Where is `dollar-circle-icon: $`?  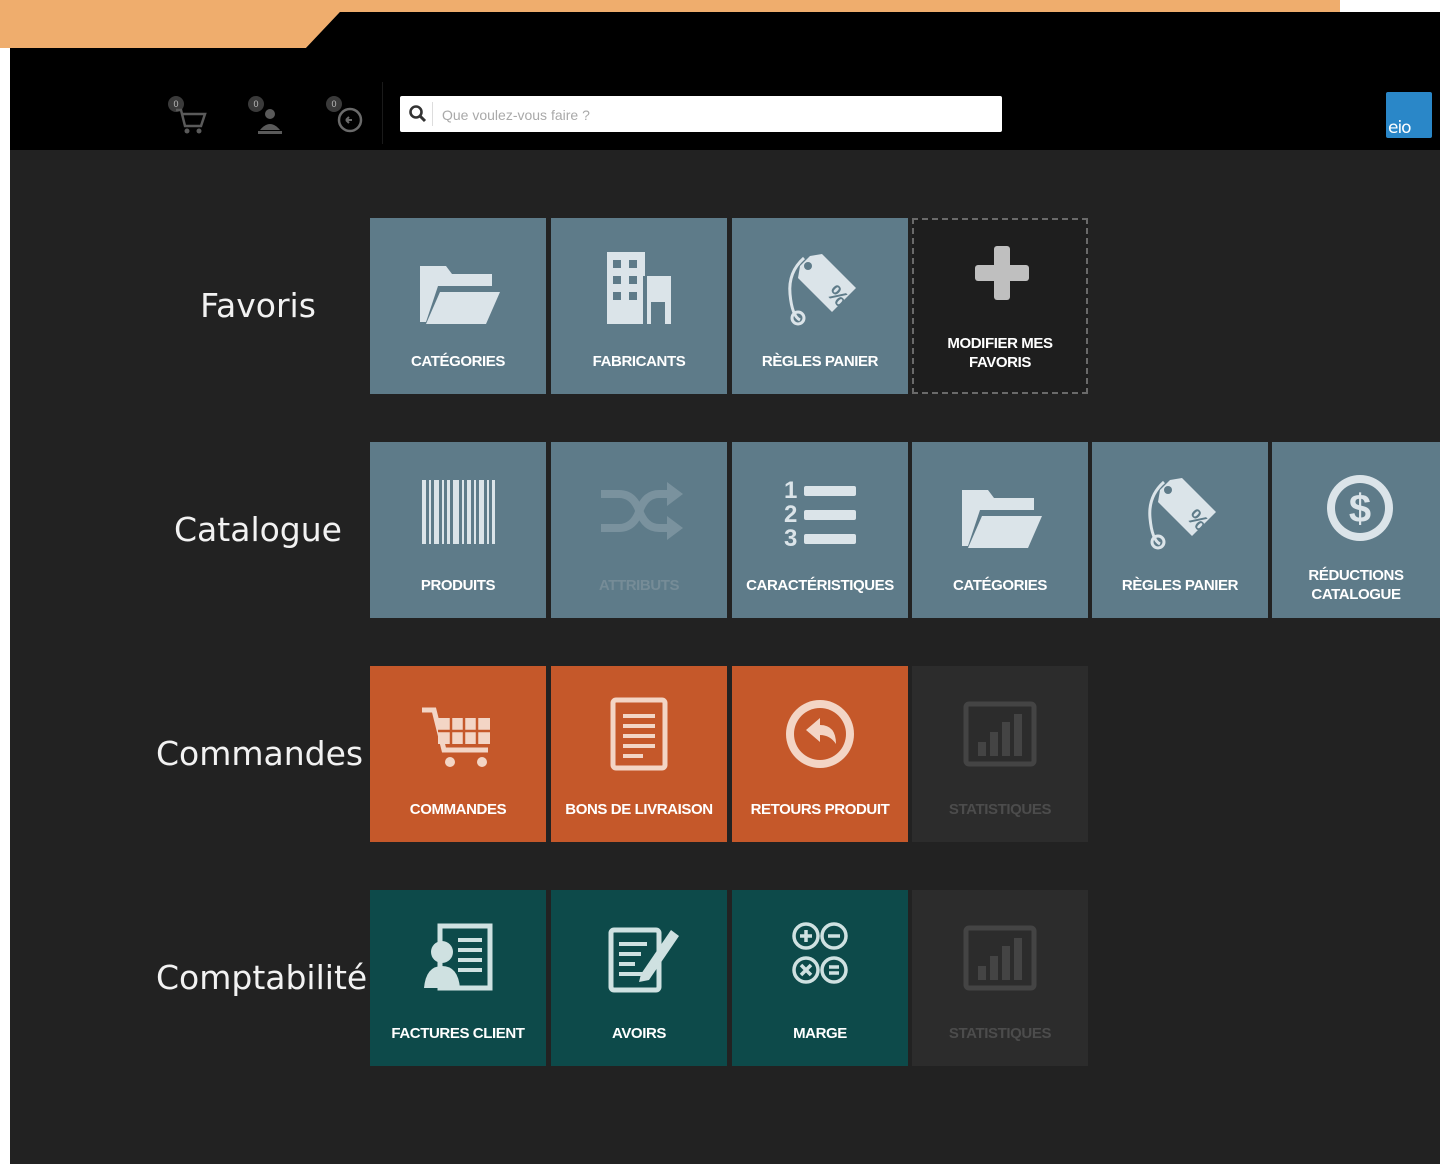 dollar-circle-icon: $ is located at coordinates (1360, 508).